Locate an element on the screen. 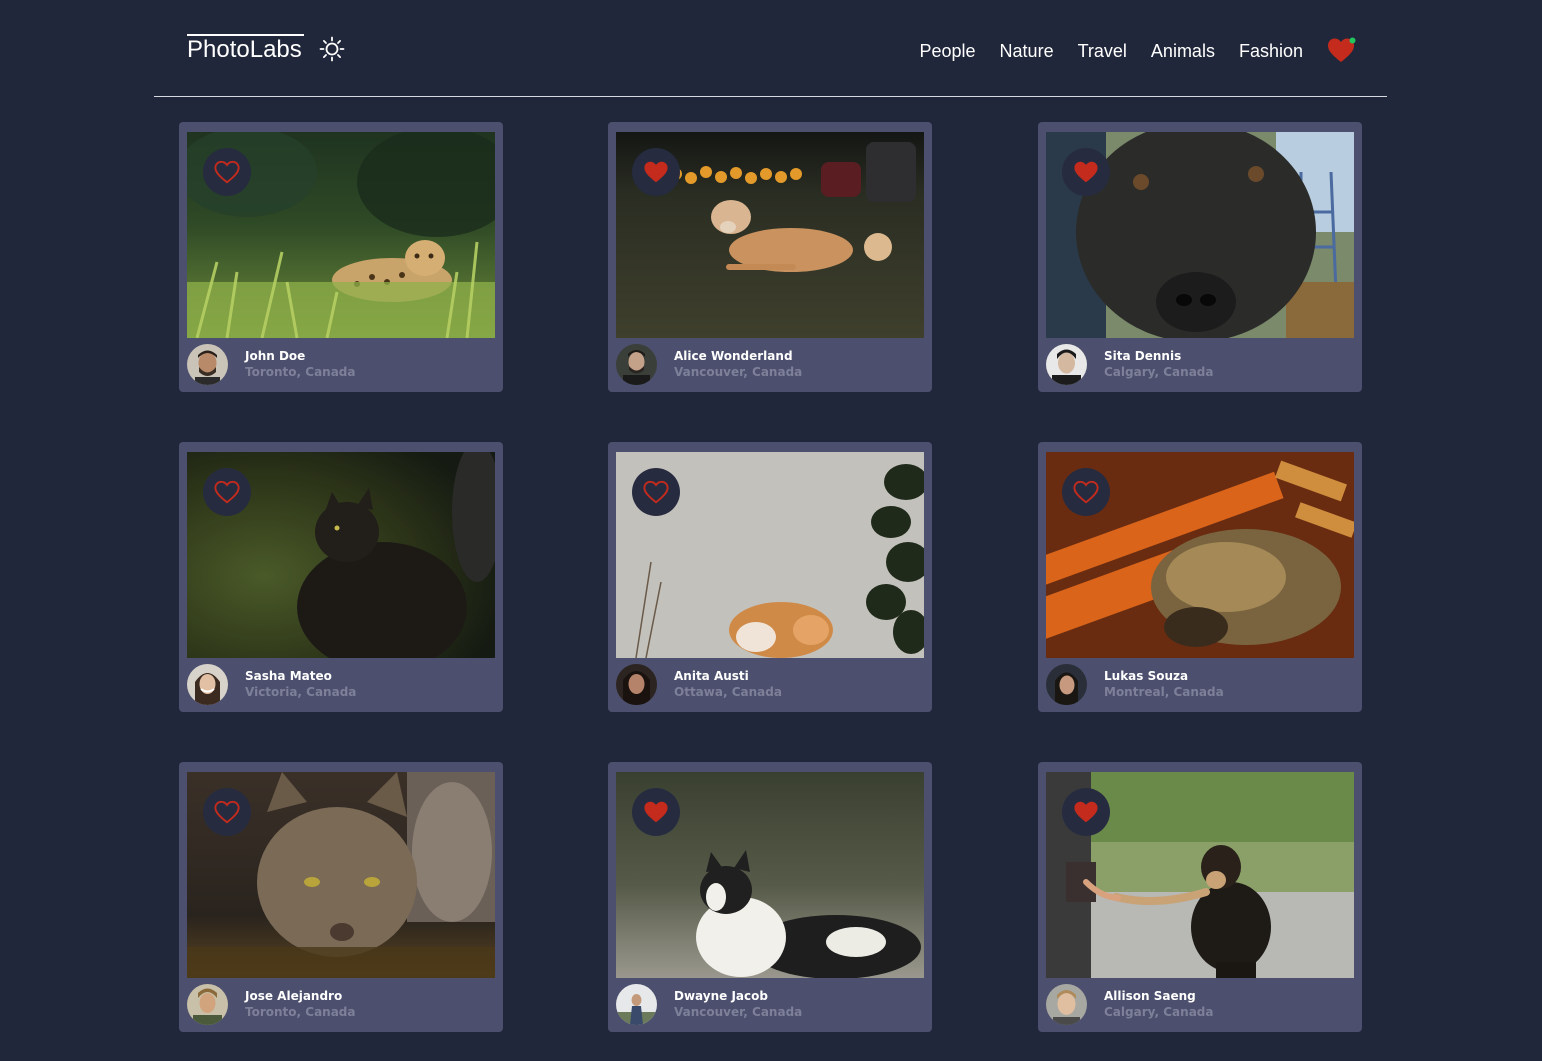  photo-card: Alice Wonderland Vancouver, Canada is located at coordinates (770, 257).